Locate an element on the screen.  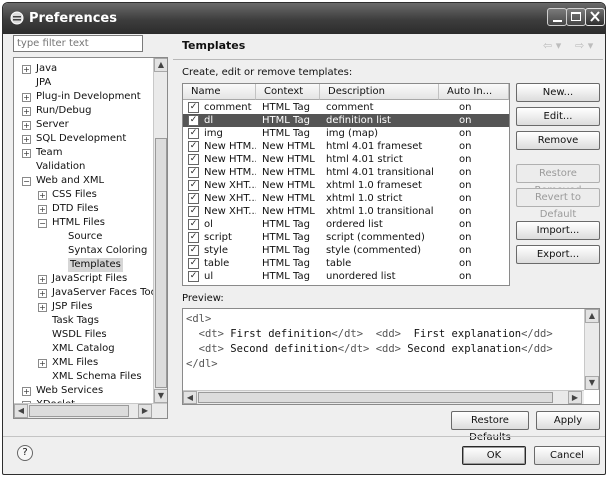
table-row: ✓ ol HTML Tag ordered list on is located at coordinates (346, 224).